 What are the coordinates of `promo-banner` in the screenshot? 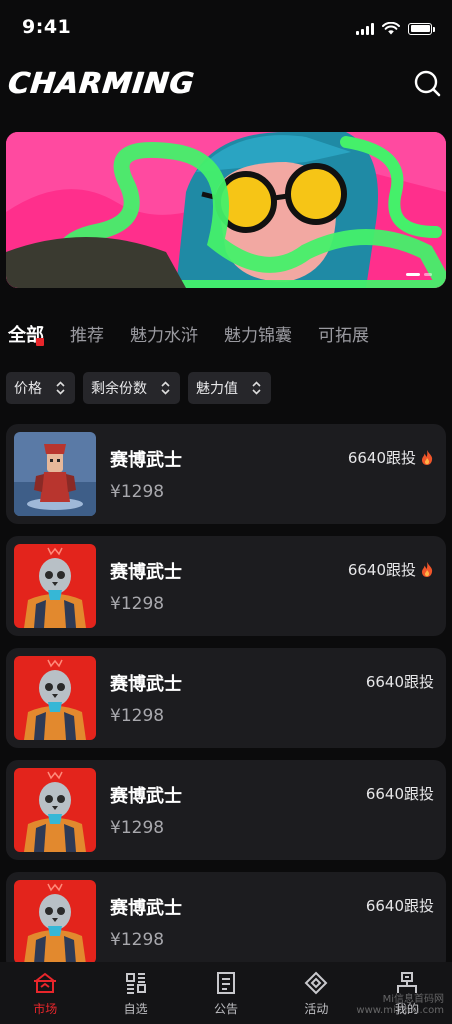 It's located at (226, 210).